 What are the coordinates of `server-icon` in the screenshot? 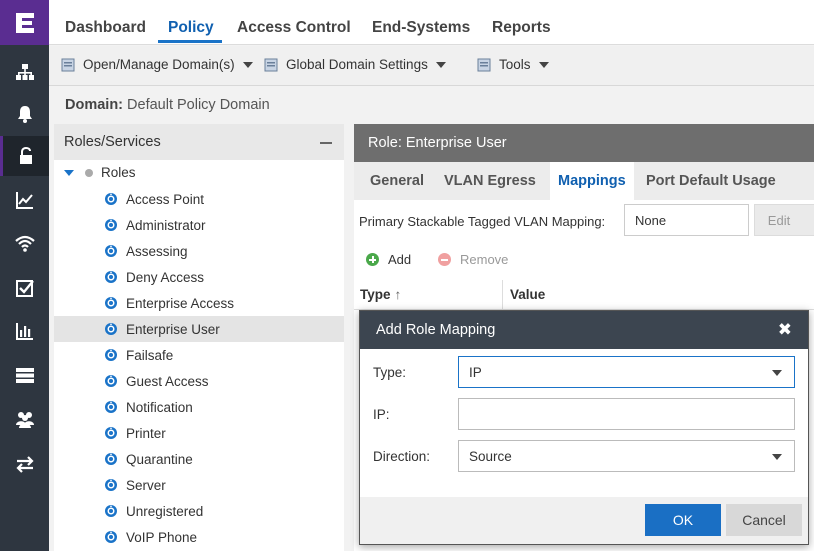 It's located at (24, 375).